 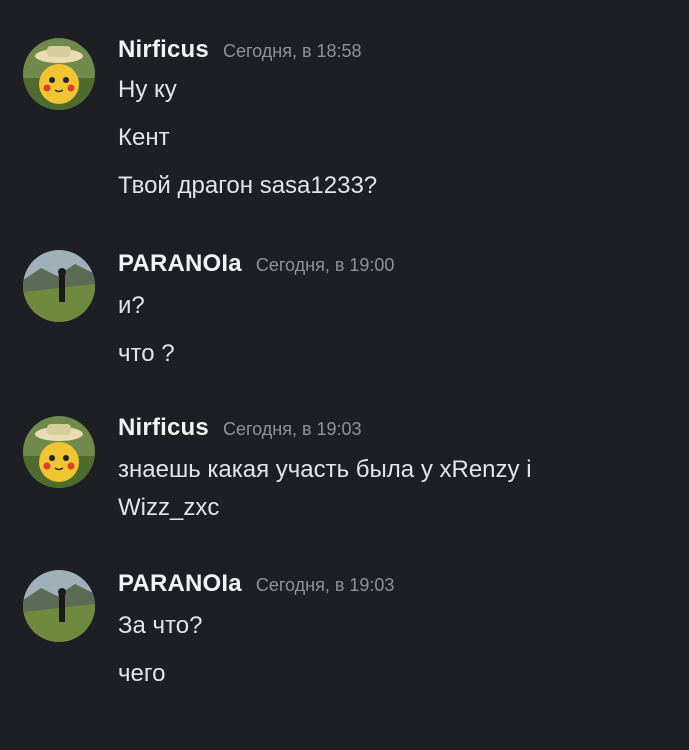 I want to click on message-header: PARANOIa Сегодня, в 19:00, so click(x=256, y=265).